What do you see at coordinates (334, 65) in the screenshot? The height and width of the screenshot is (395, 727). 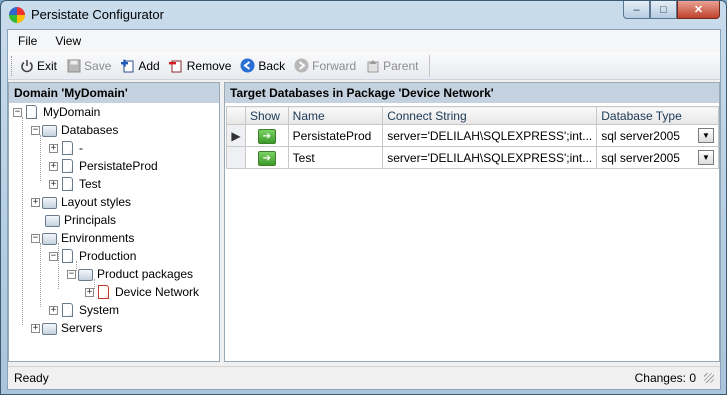 I see `forward-label: Forward` at bounding box center [334, 65].